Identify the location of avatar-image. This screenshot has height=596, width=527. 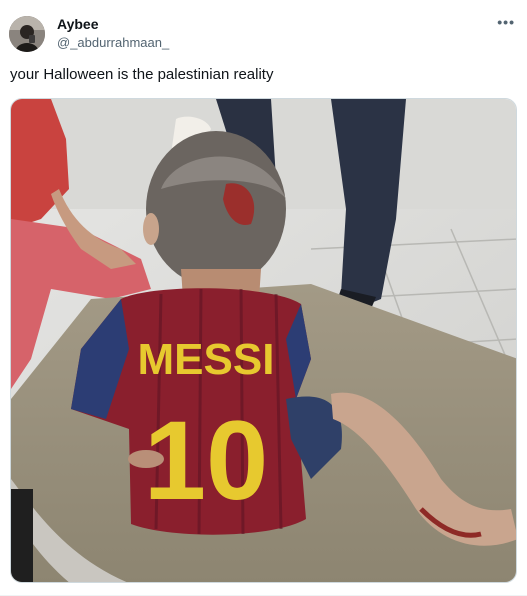
(27, 34).